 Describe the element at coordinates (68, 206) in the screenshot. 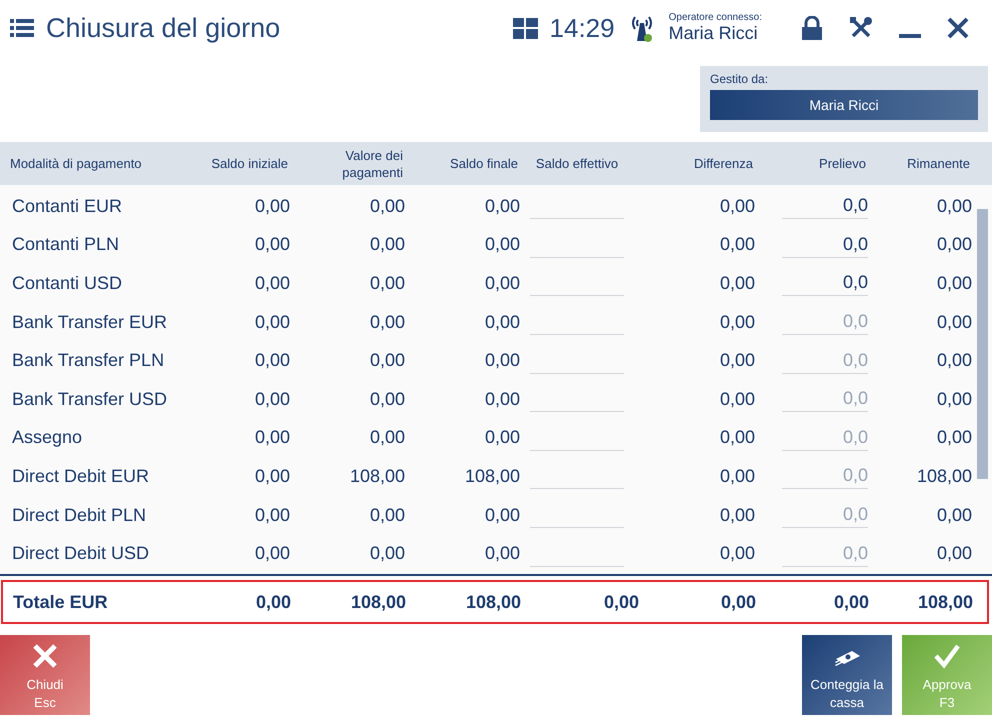

I see `payment-method: Contanti EUR` at that location.